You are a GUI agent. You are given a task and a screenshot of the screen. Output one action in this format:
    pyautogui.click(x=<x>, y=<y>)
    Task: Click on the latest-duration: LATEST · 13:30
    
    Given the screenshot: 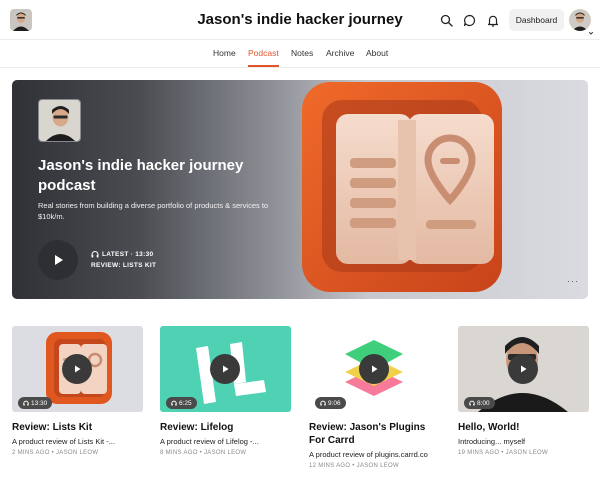 What is the action you would take?
    pyautogui.click(x=128, y=254)
    